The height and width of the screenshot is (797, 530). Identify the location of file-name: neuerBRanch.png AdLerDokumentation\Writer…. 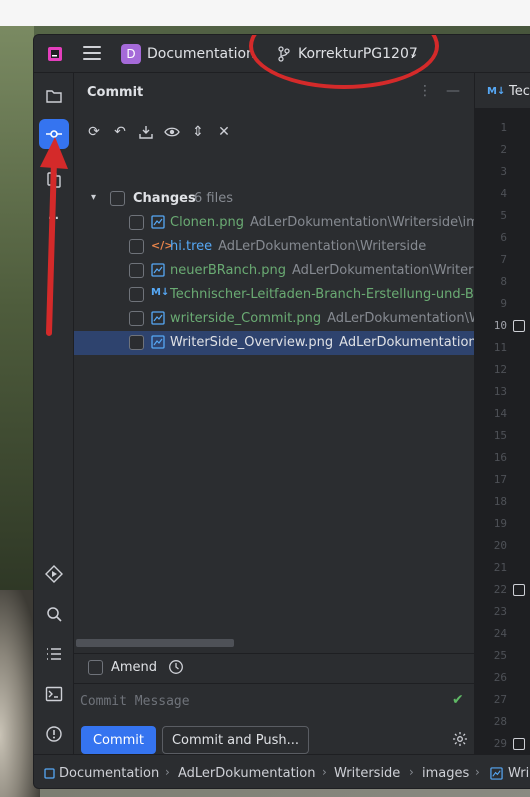
(322, 270).